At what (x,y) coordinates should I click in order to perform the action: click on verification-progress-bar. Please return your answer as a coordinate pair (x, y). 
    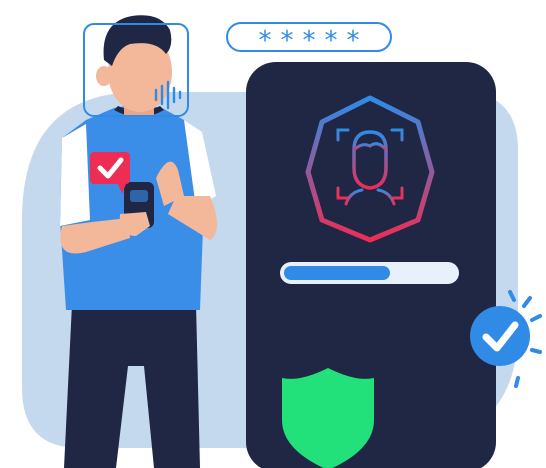
    Looking at the image, I should click on (369, 273).